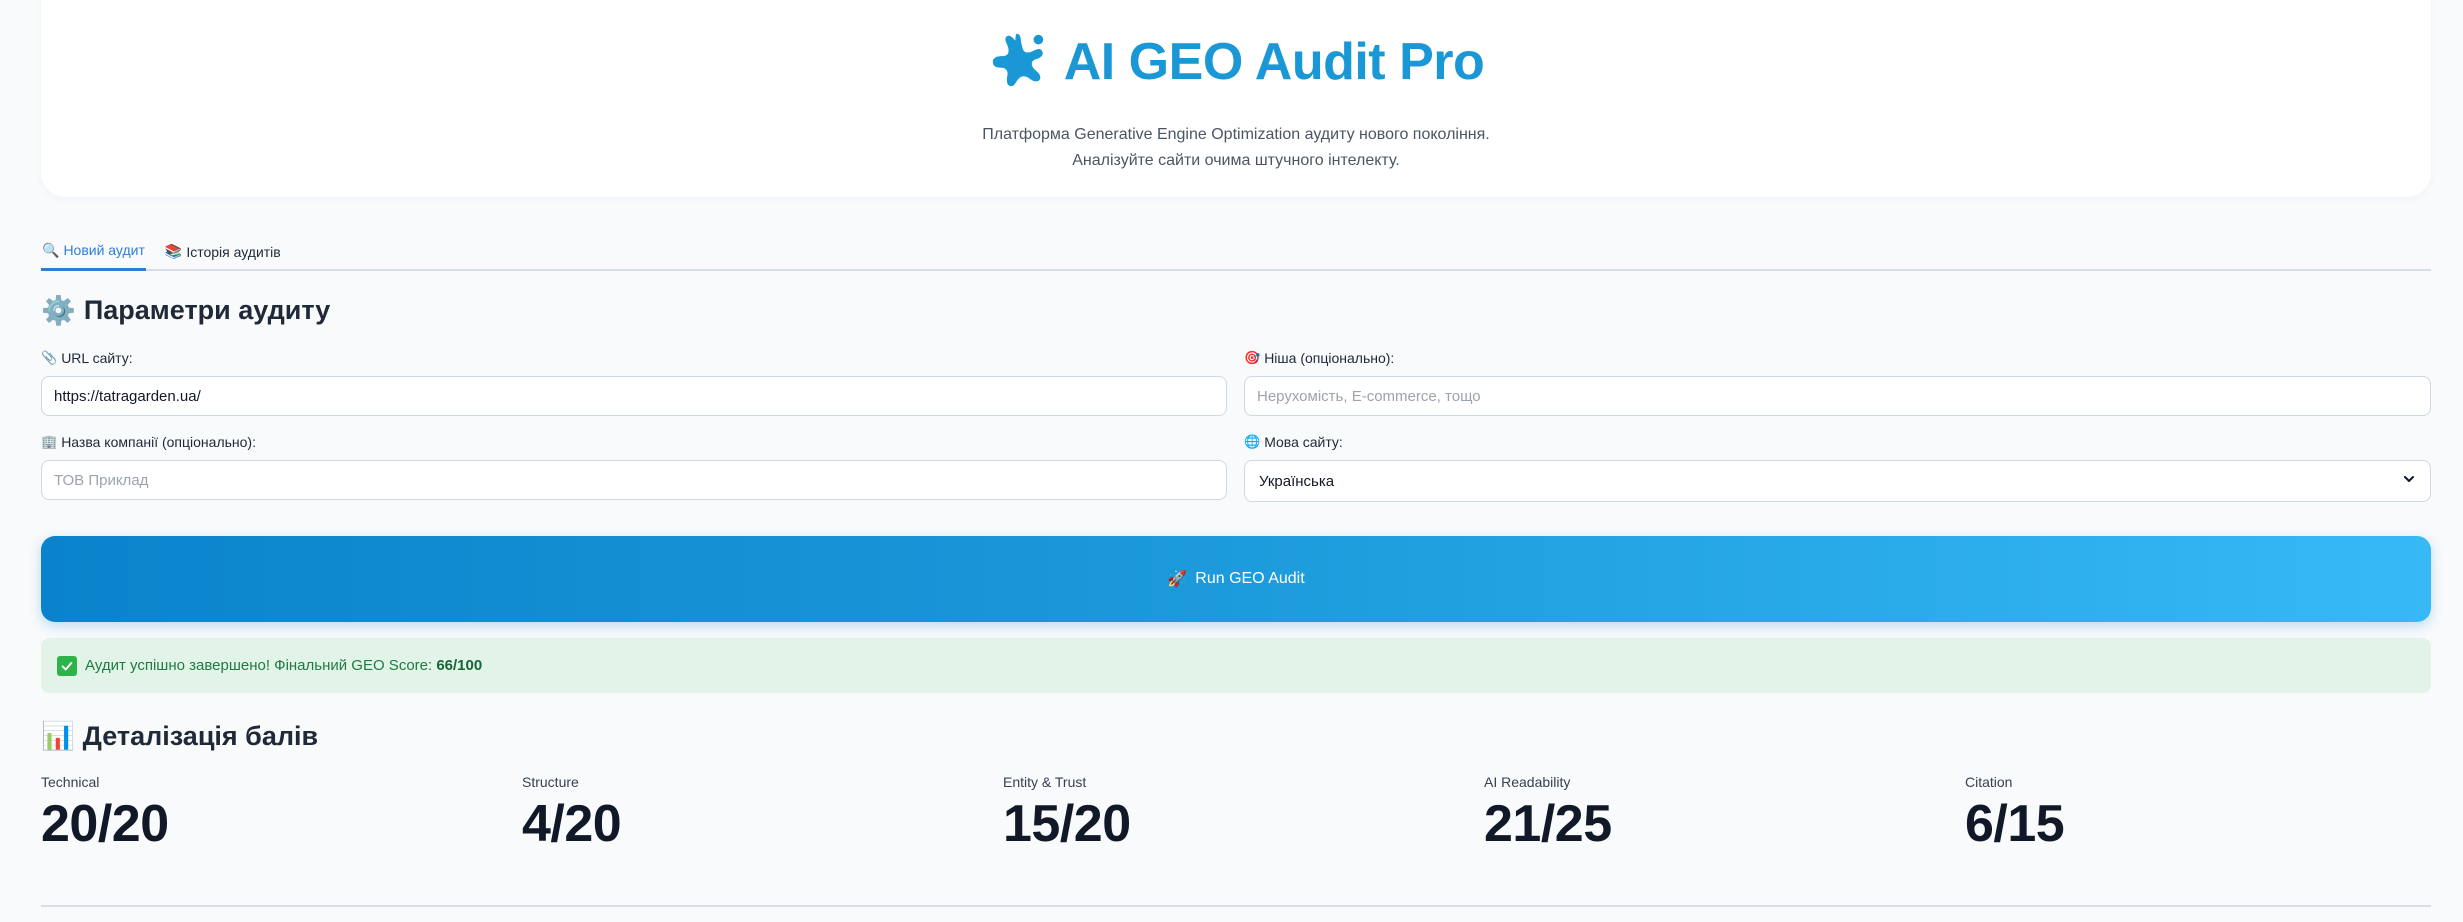  I want to click on language-label-text: Мова сайту:, so click(1303, 442).